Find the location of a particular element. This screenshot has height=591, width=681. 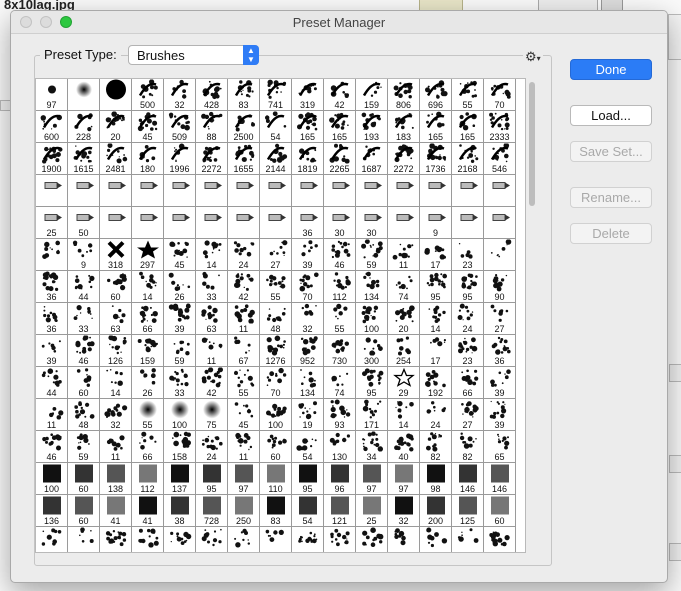

brush-preset-cell: 146 is located at coordinates (468, 479).